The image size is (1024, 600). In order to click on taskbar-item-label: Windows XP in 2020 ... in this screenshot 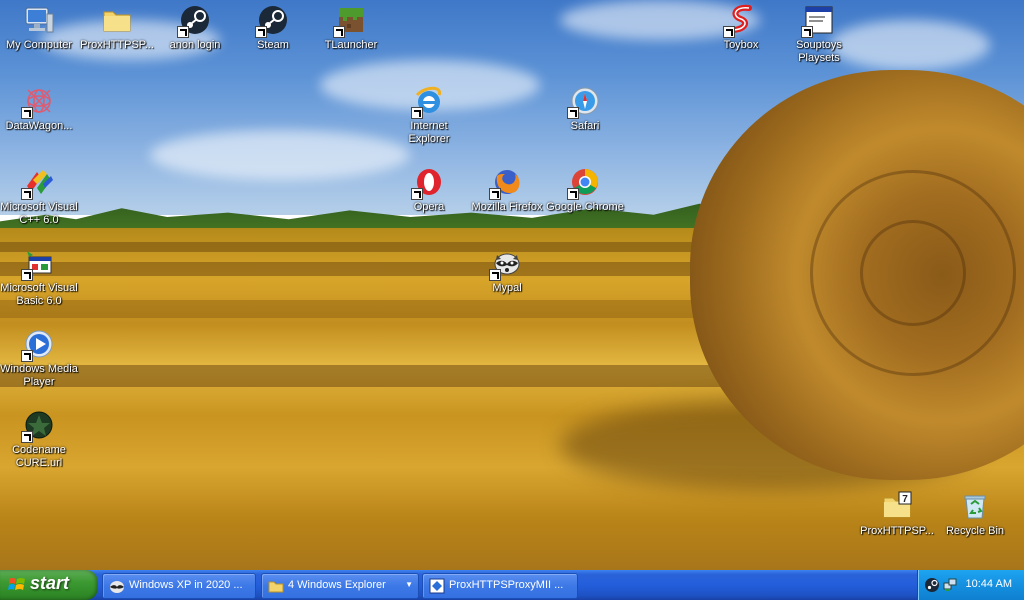, I will do `click(186, 585)`.